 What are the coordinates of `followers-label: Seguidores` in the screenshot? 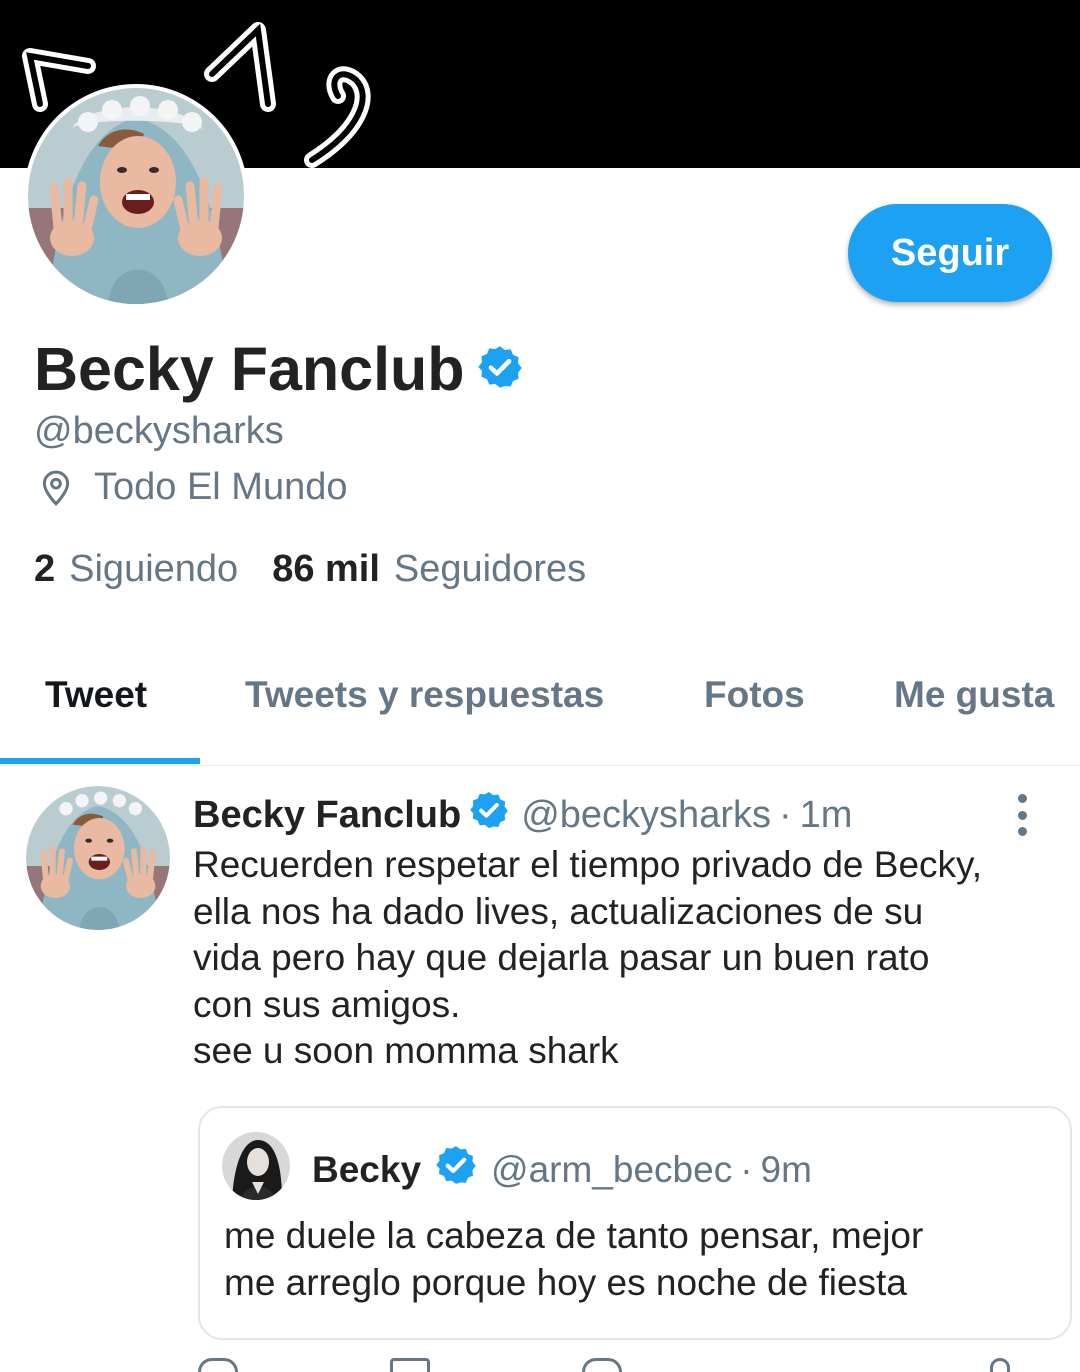 It's located at (490, 569).